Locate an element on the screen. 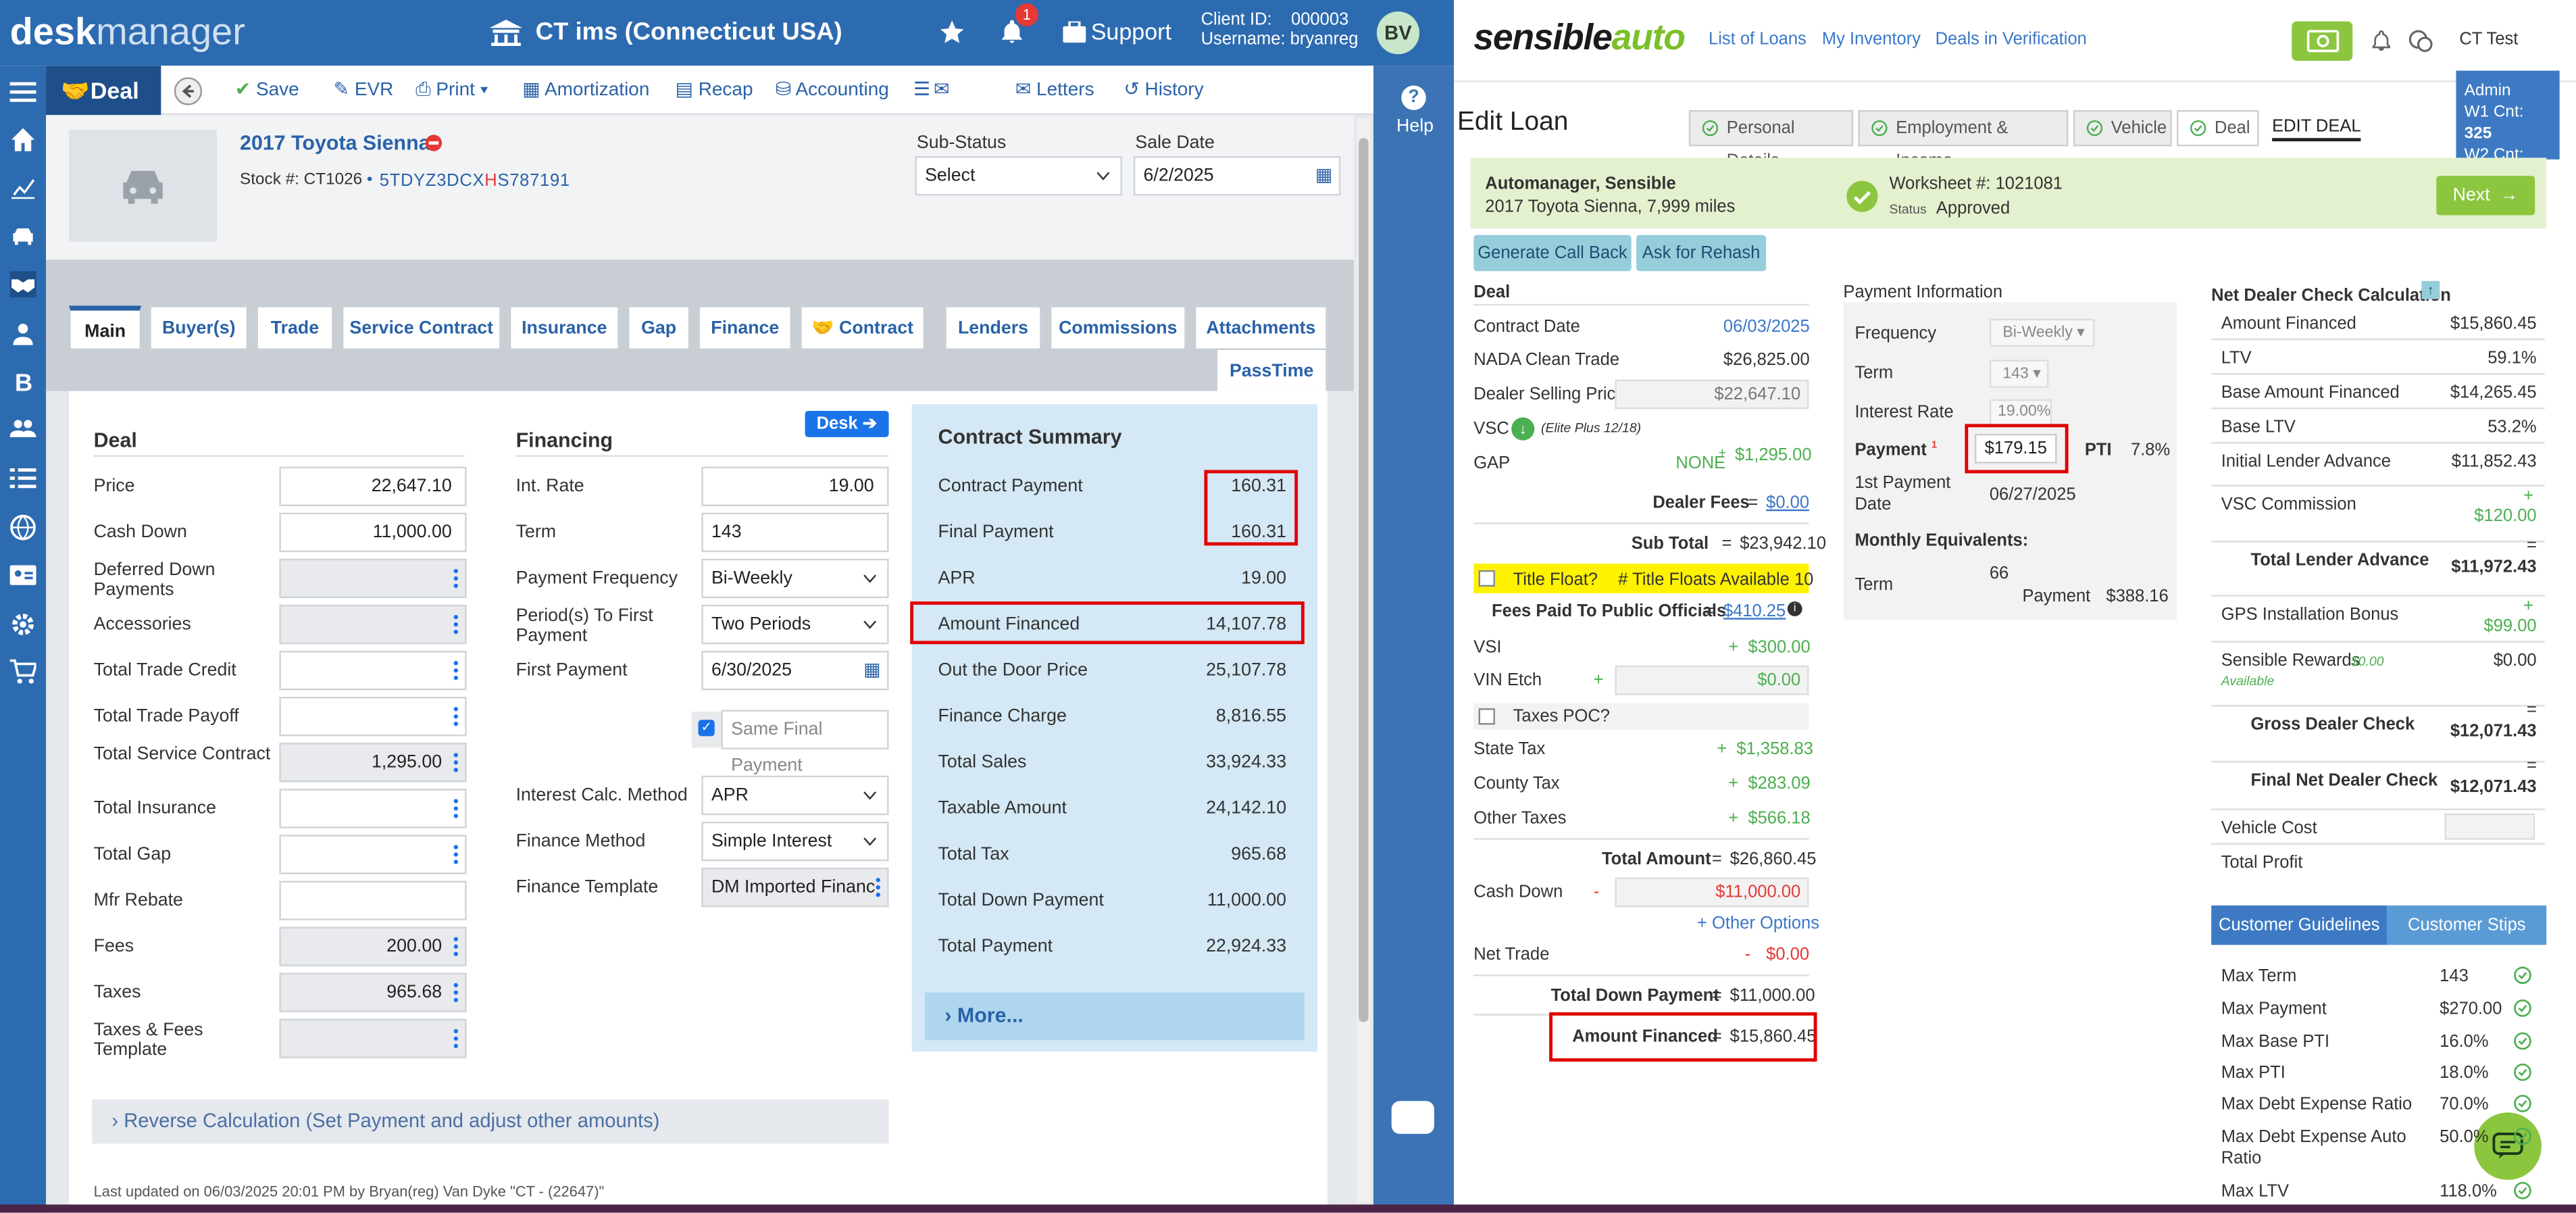 The width and height of the screenshot is (2576, 1213). deal-module-tab: 🤝Deal is located at coordinates (103, 91).